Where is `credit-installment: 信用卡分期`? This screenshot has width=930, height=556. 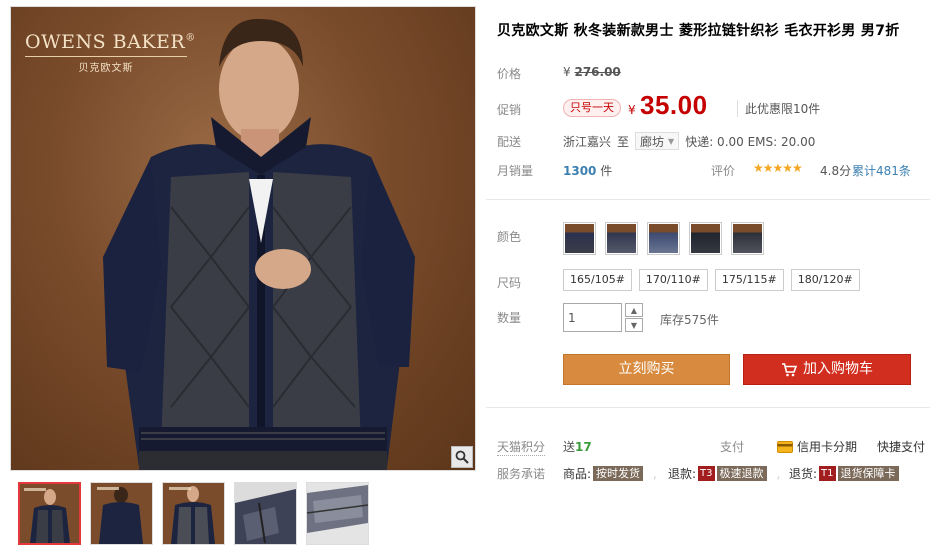
credit-installment: 信用卡分期 is located at coordinates (817, 446).